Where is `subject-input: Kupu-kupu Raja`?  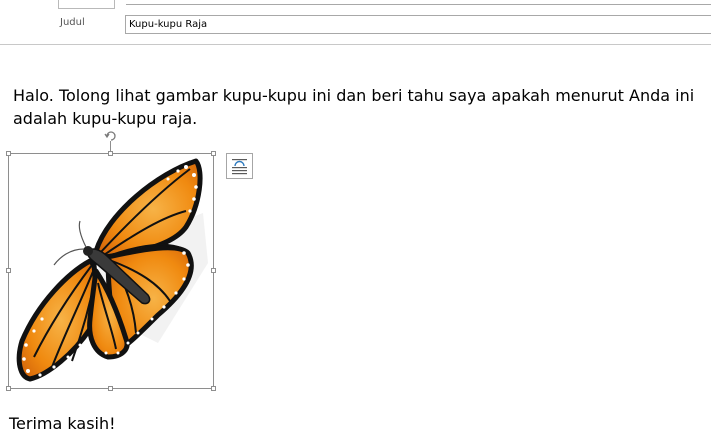 subject-input: Kupu-kupu Raja is located at coordinates (418, 24).